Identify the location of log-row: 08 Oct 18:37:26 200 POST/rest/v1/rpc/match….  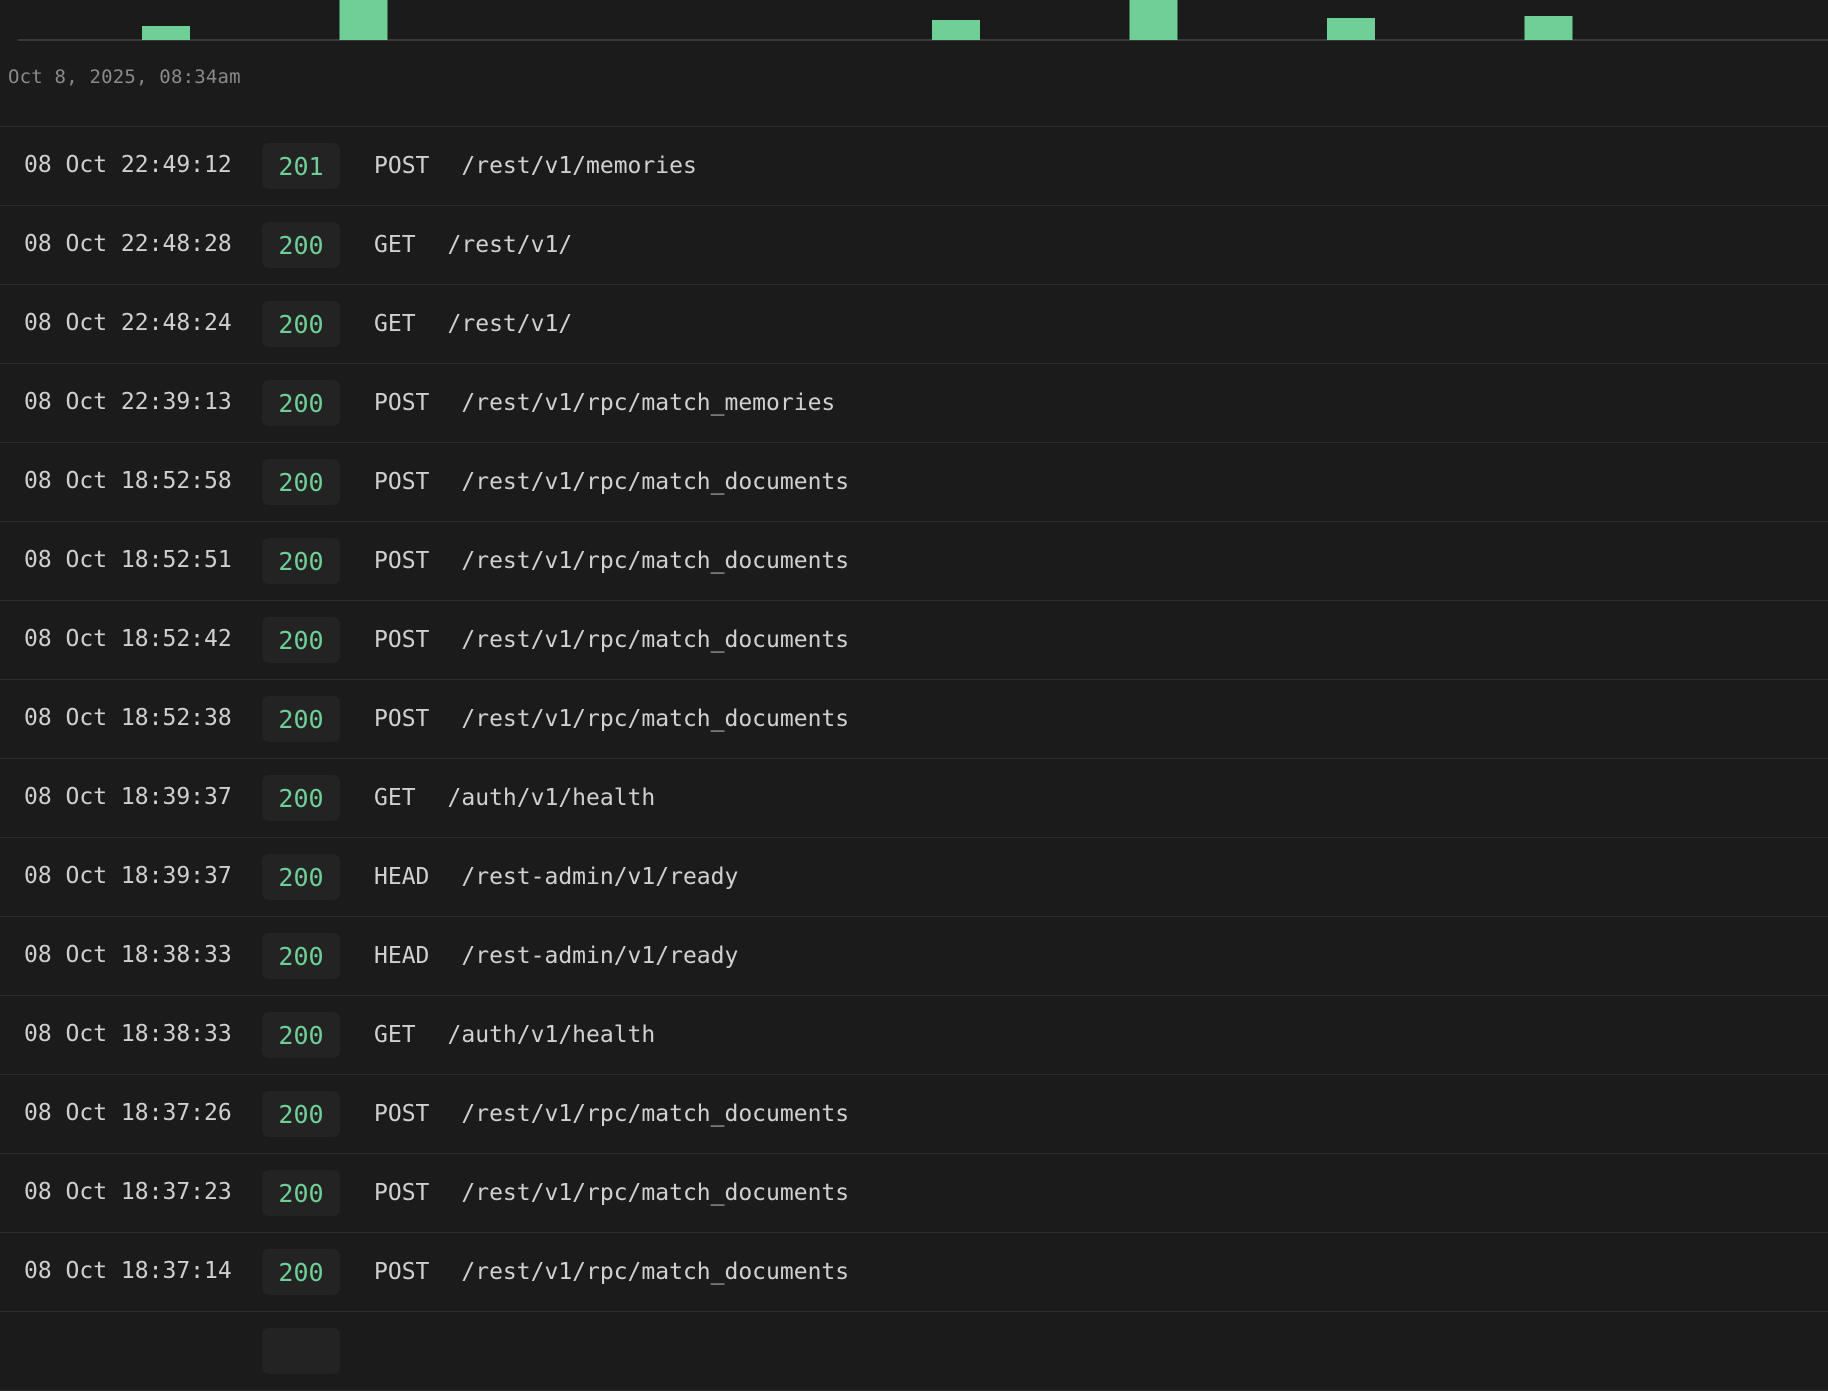
(914, 1114).